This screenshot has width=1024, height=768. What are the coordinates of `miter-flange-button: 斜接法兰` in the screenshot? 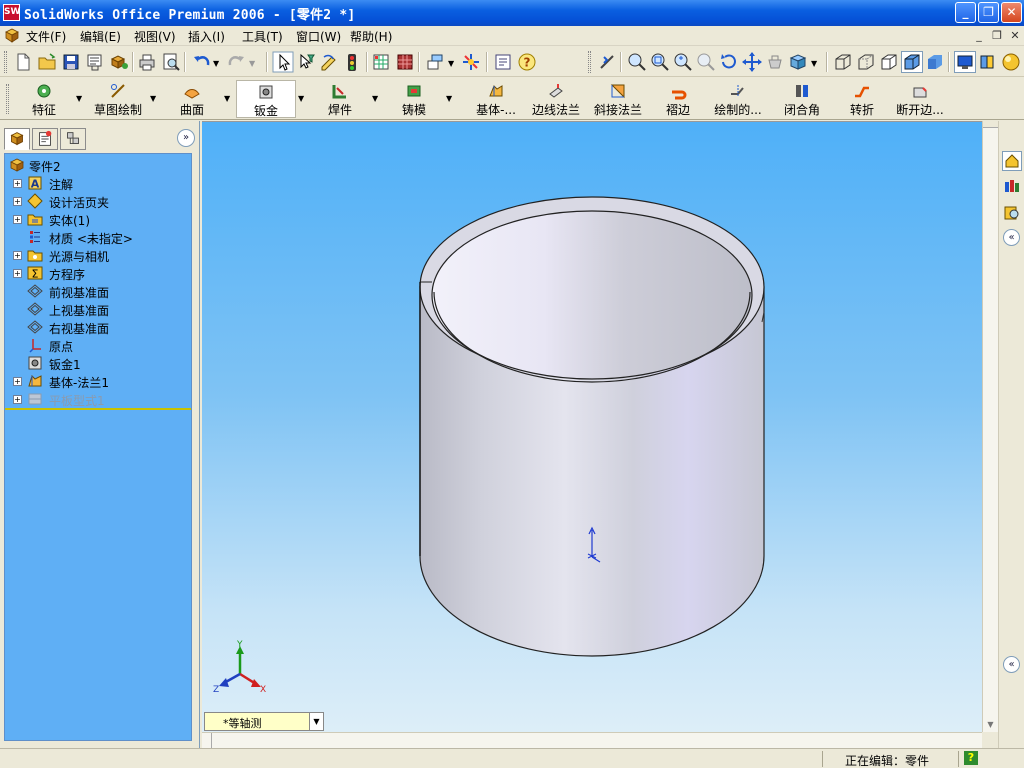 It's located at (618, 99).